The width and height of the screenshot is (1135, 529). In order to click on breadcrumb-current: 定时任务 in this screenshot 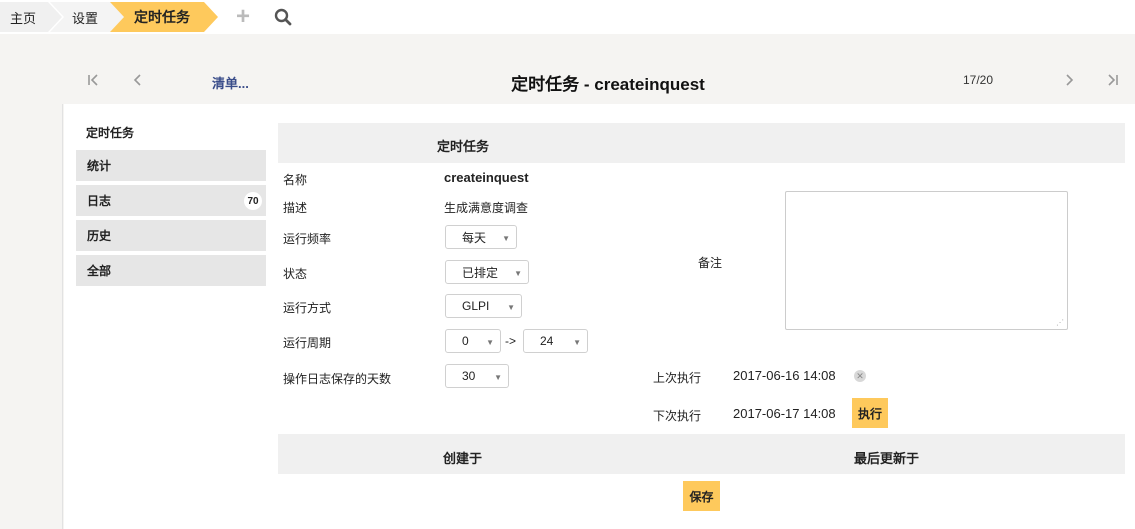, I will do `click(164, 17)`.